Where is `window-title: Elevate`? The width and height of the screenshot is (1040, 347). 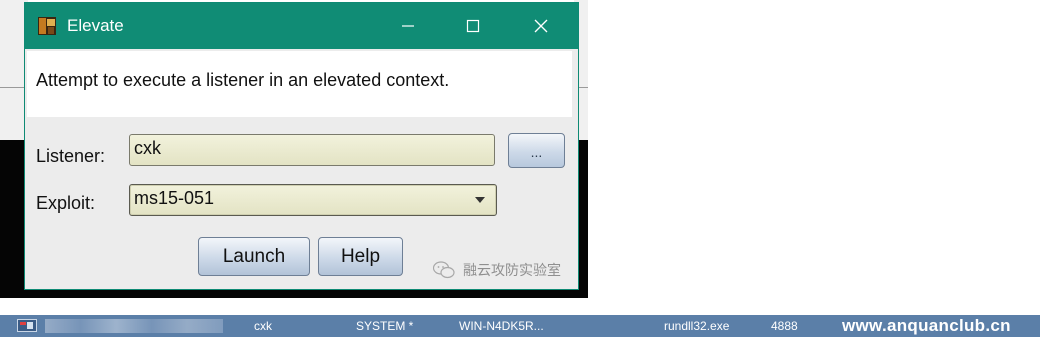
window-title: Elevate is located at coordinates (95, 25).